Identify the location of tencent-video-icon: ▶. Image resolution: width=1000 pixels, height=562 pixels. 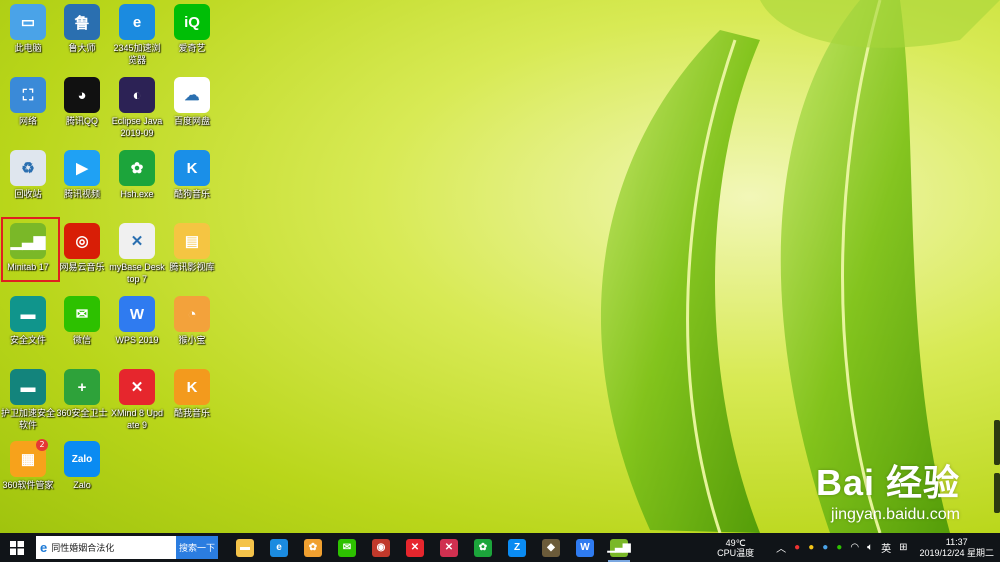
(82, 168).